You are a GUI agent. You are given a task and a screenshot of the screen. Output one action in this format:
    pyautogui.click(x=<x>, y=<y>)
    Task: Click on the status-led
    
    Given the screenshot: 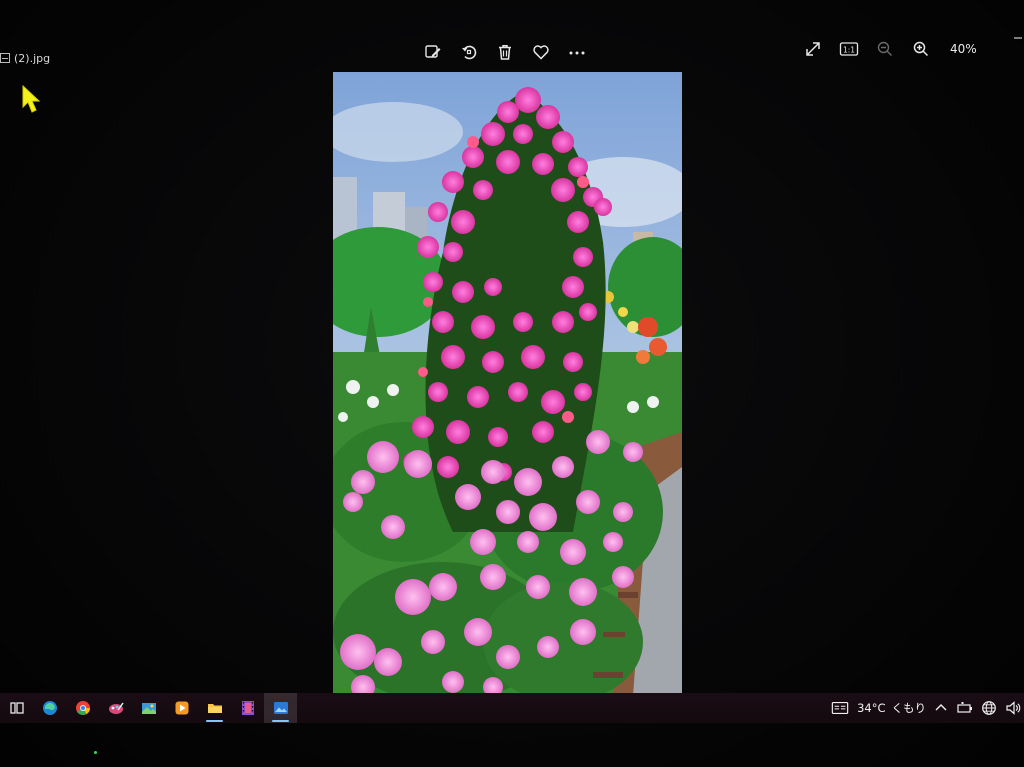 What is the action you would take?
    pyautogui.click(x=95, y=752)
    